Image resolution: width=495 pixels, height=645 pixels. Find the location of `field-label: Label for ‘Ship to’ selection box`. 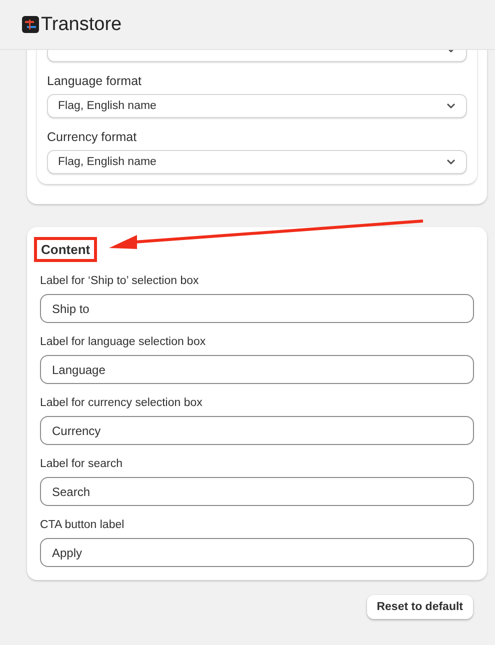

field-label: Label for ‘Ship to’ selection box is located at coordinates (120, 281).